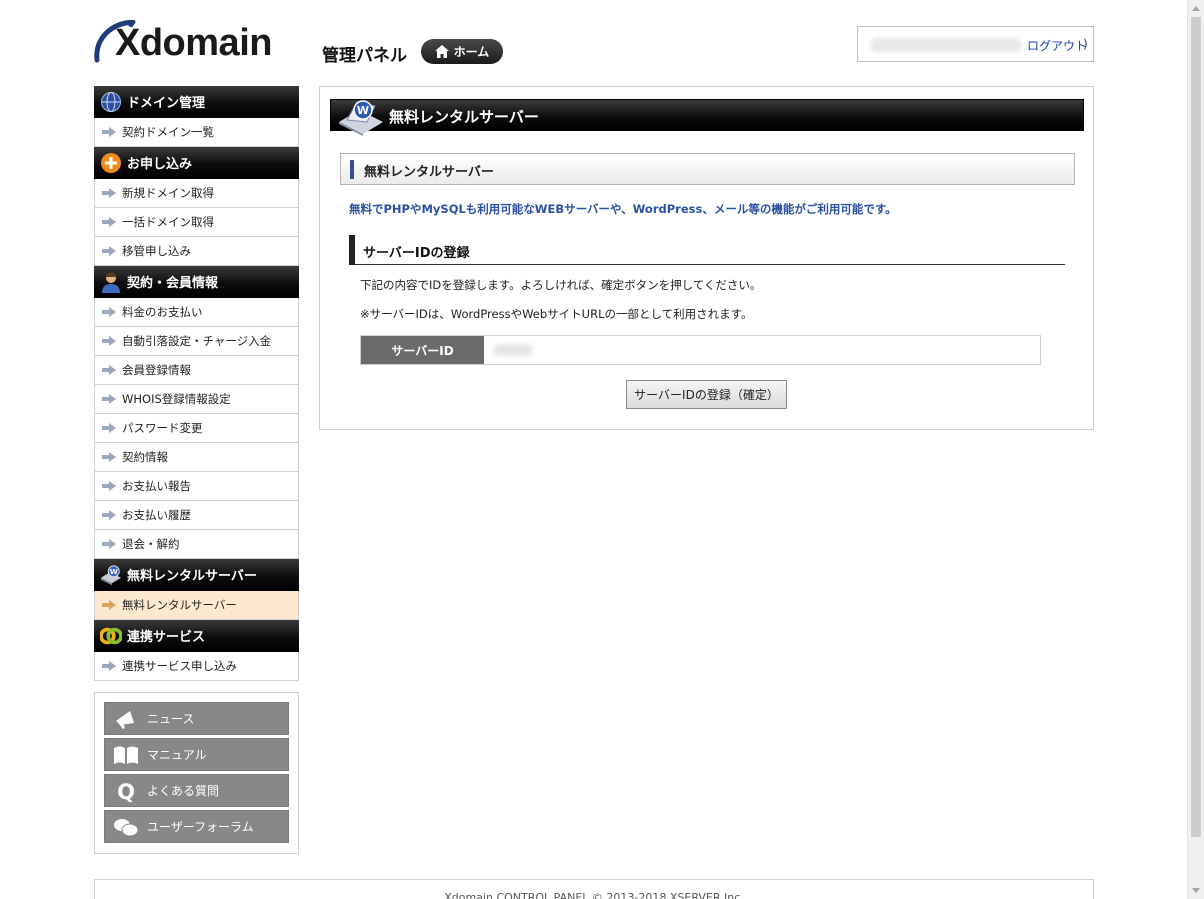  Describe the element at coordinates (196, 544) in the screenshot. I see `sidebar-item-cancel: 退会・解約` at that location.